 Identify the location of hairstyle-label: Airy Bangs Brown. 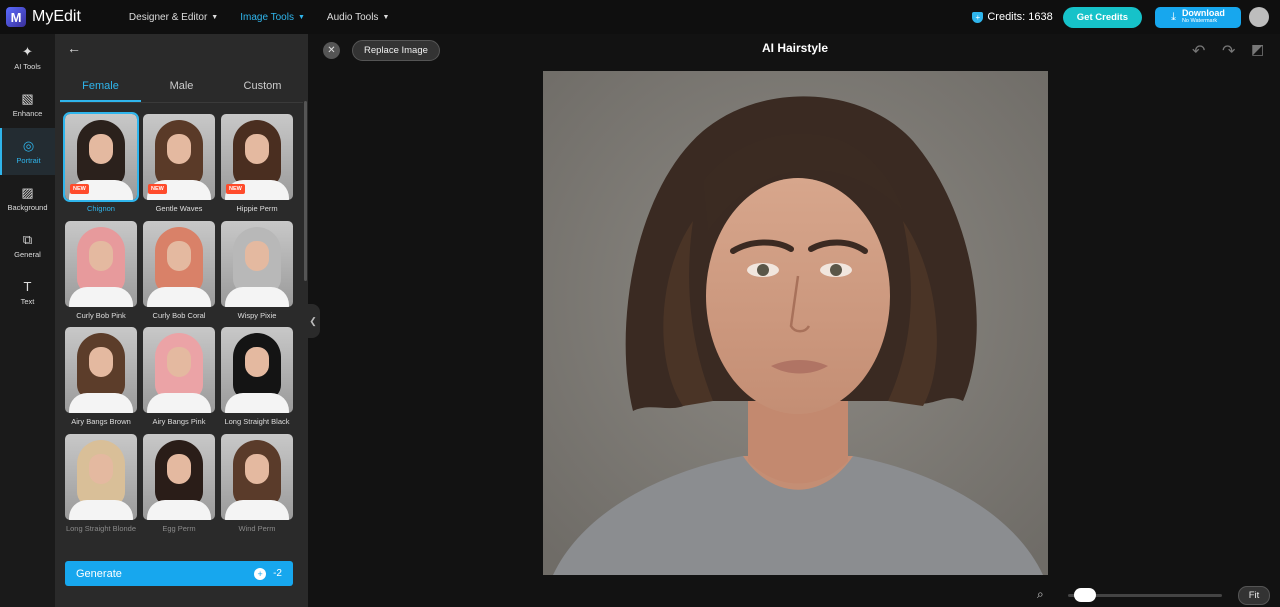
(101, 421).